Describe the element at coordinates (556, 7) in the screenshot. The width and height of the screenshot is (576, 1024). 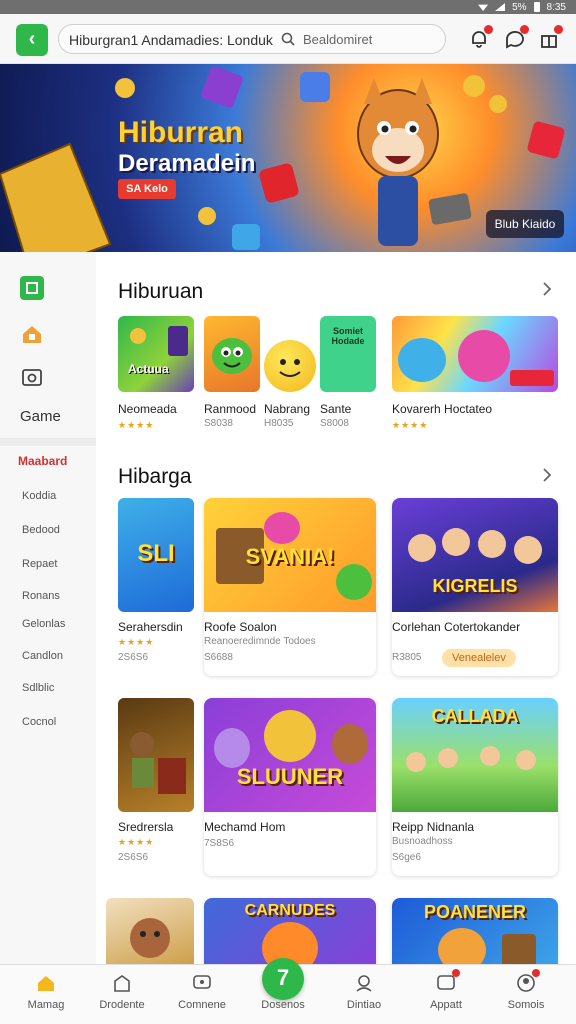
I see `clock: 8:35` at that location.